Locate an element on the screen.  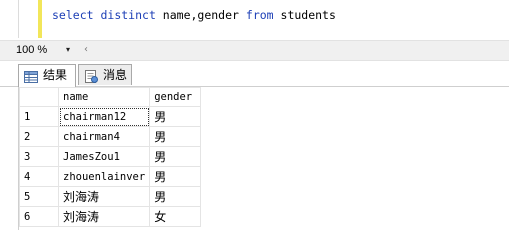
sql-keyword-distinct: distinct is located at coordinates (128, 15).